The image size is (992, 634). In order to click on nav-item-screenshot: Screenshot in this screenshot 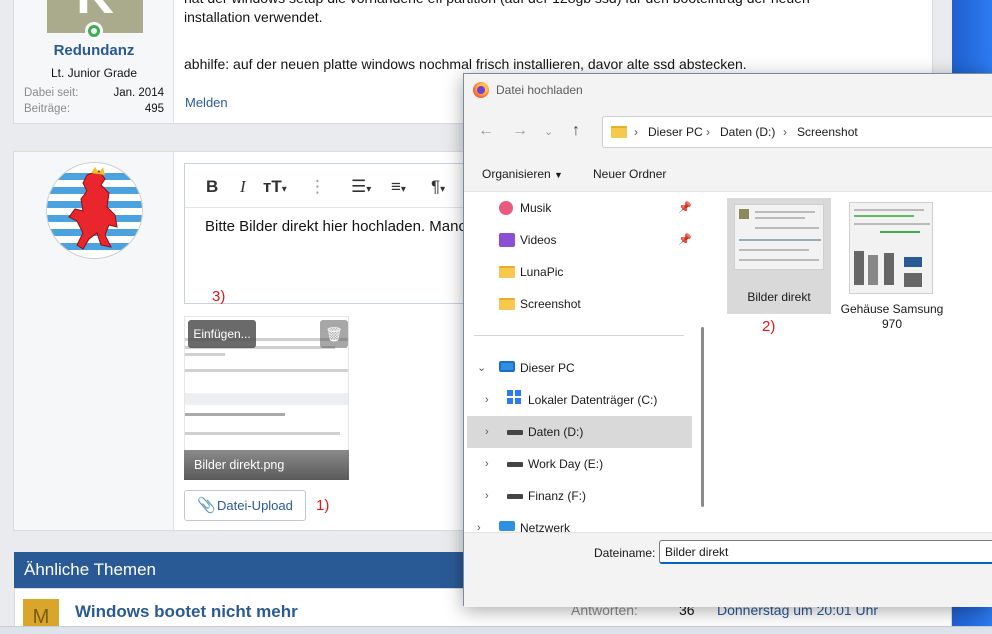, I will do `click(578, 304)`.